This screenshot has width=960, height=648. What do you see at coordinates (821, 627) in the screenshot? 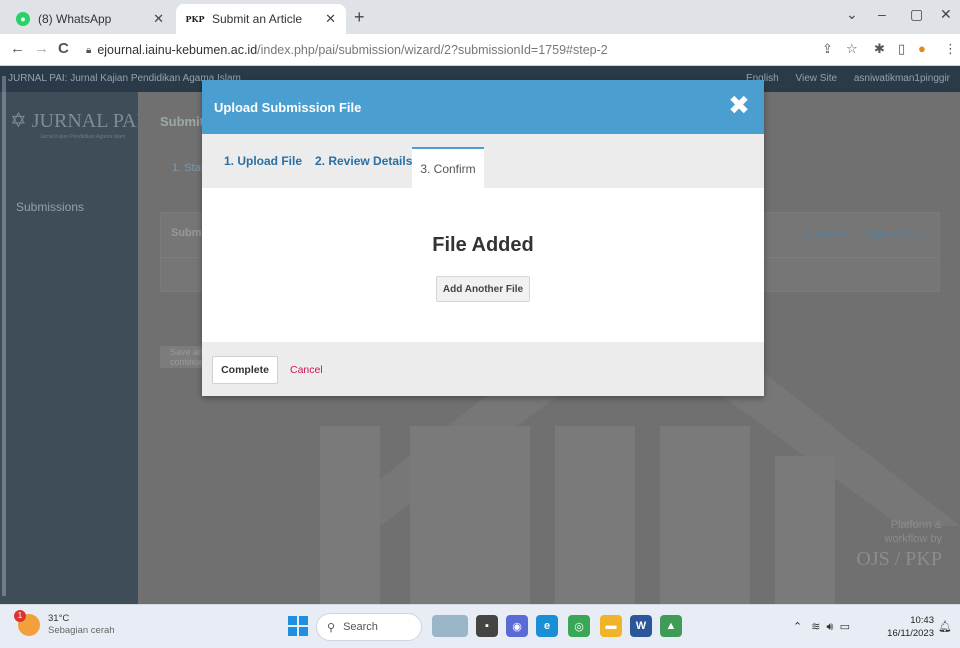
I see `system-tray: ⌃ ≋ 🔊︎ ▭` at bounding box center [821, 627].